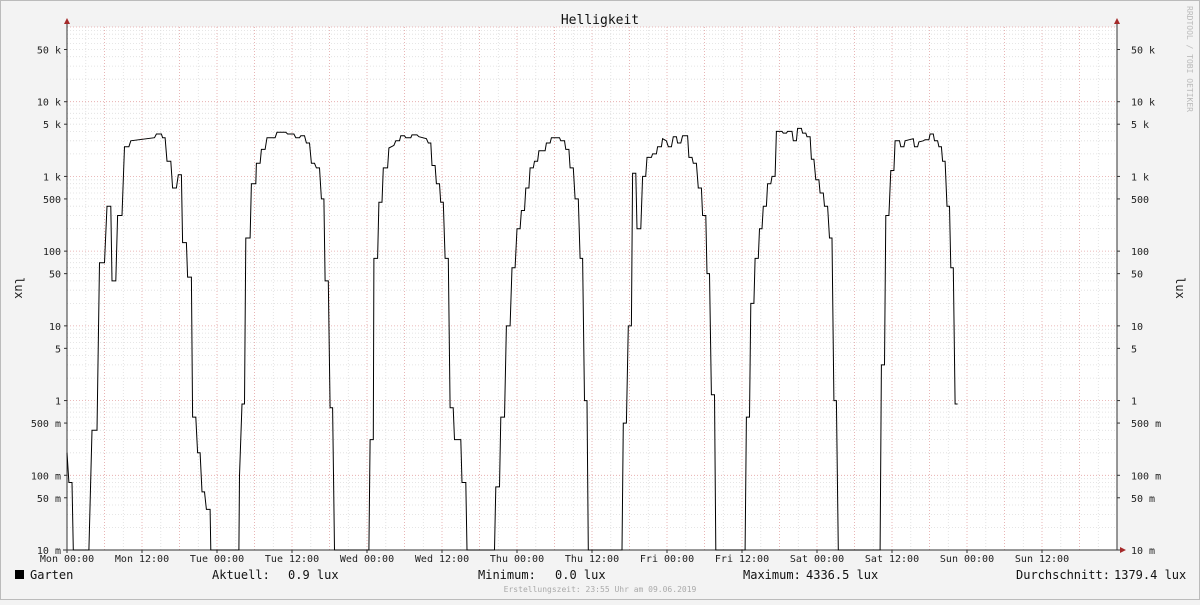 This screenshot has height=605, width=1200. What do you see at coordinates (1137, 327) in the screenshot?
I see `y-tick-label-right: 10` at bounding box center [1137, 327].